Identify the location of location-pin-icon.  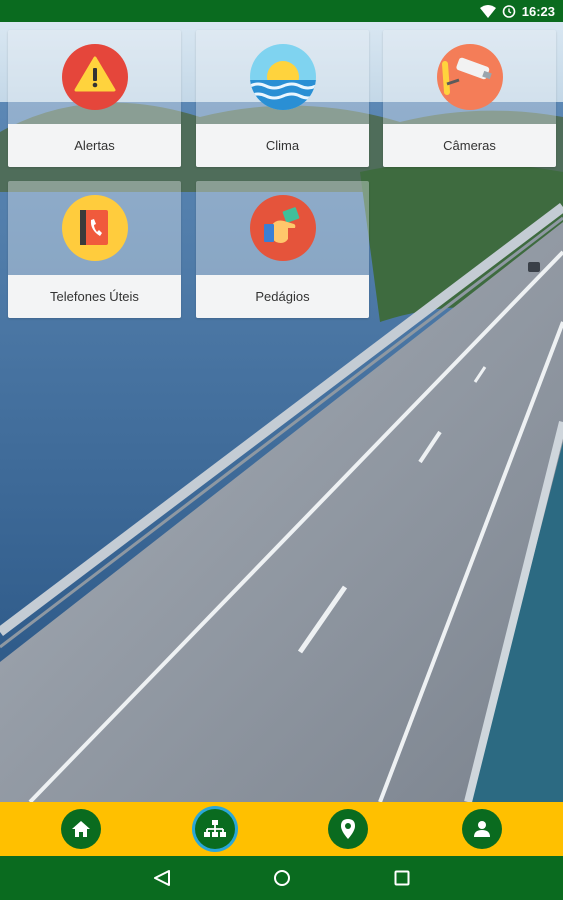
(348, 829).